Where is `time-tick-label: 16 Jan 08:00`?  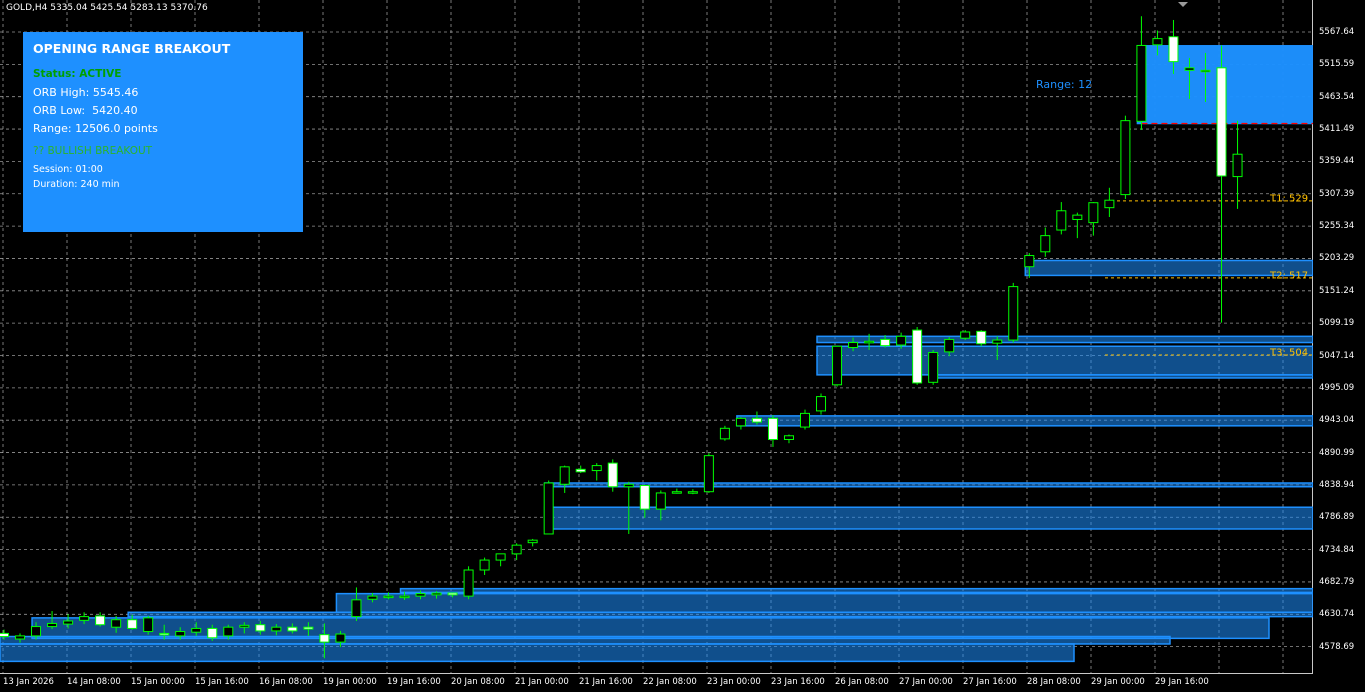
time-tick-label: 16 Jan 08:00 is located at coordinates (286, 682).